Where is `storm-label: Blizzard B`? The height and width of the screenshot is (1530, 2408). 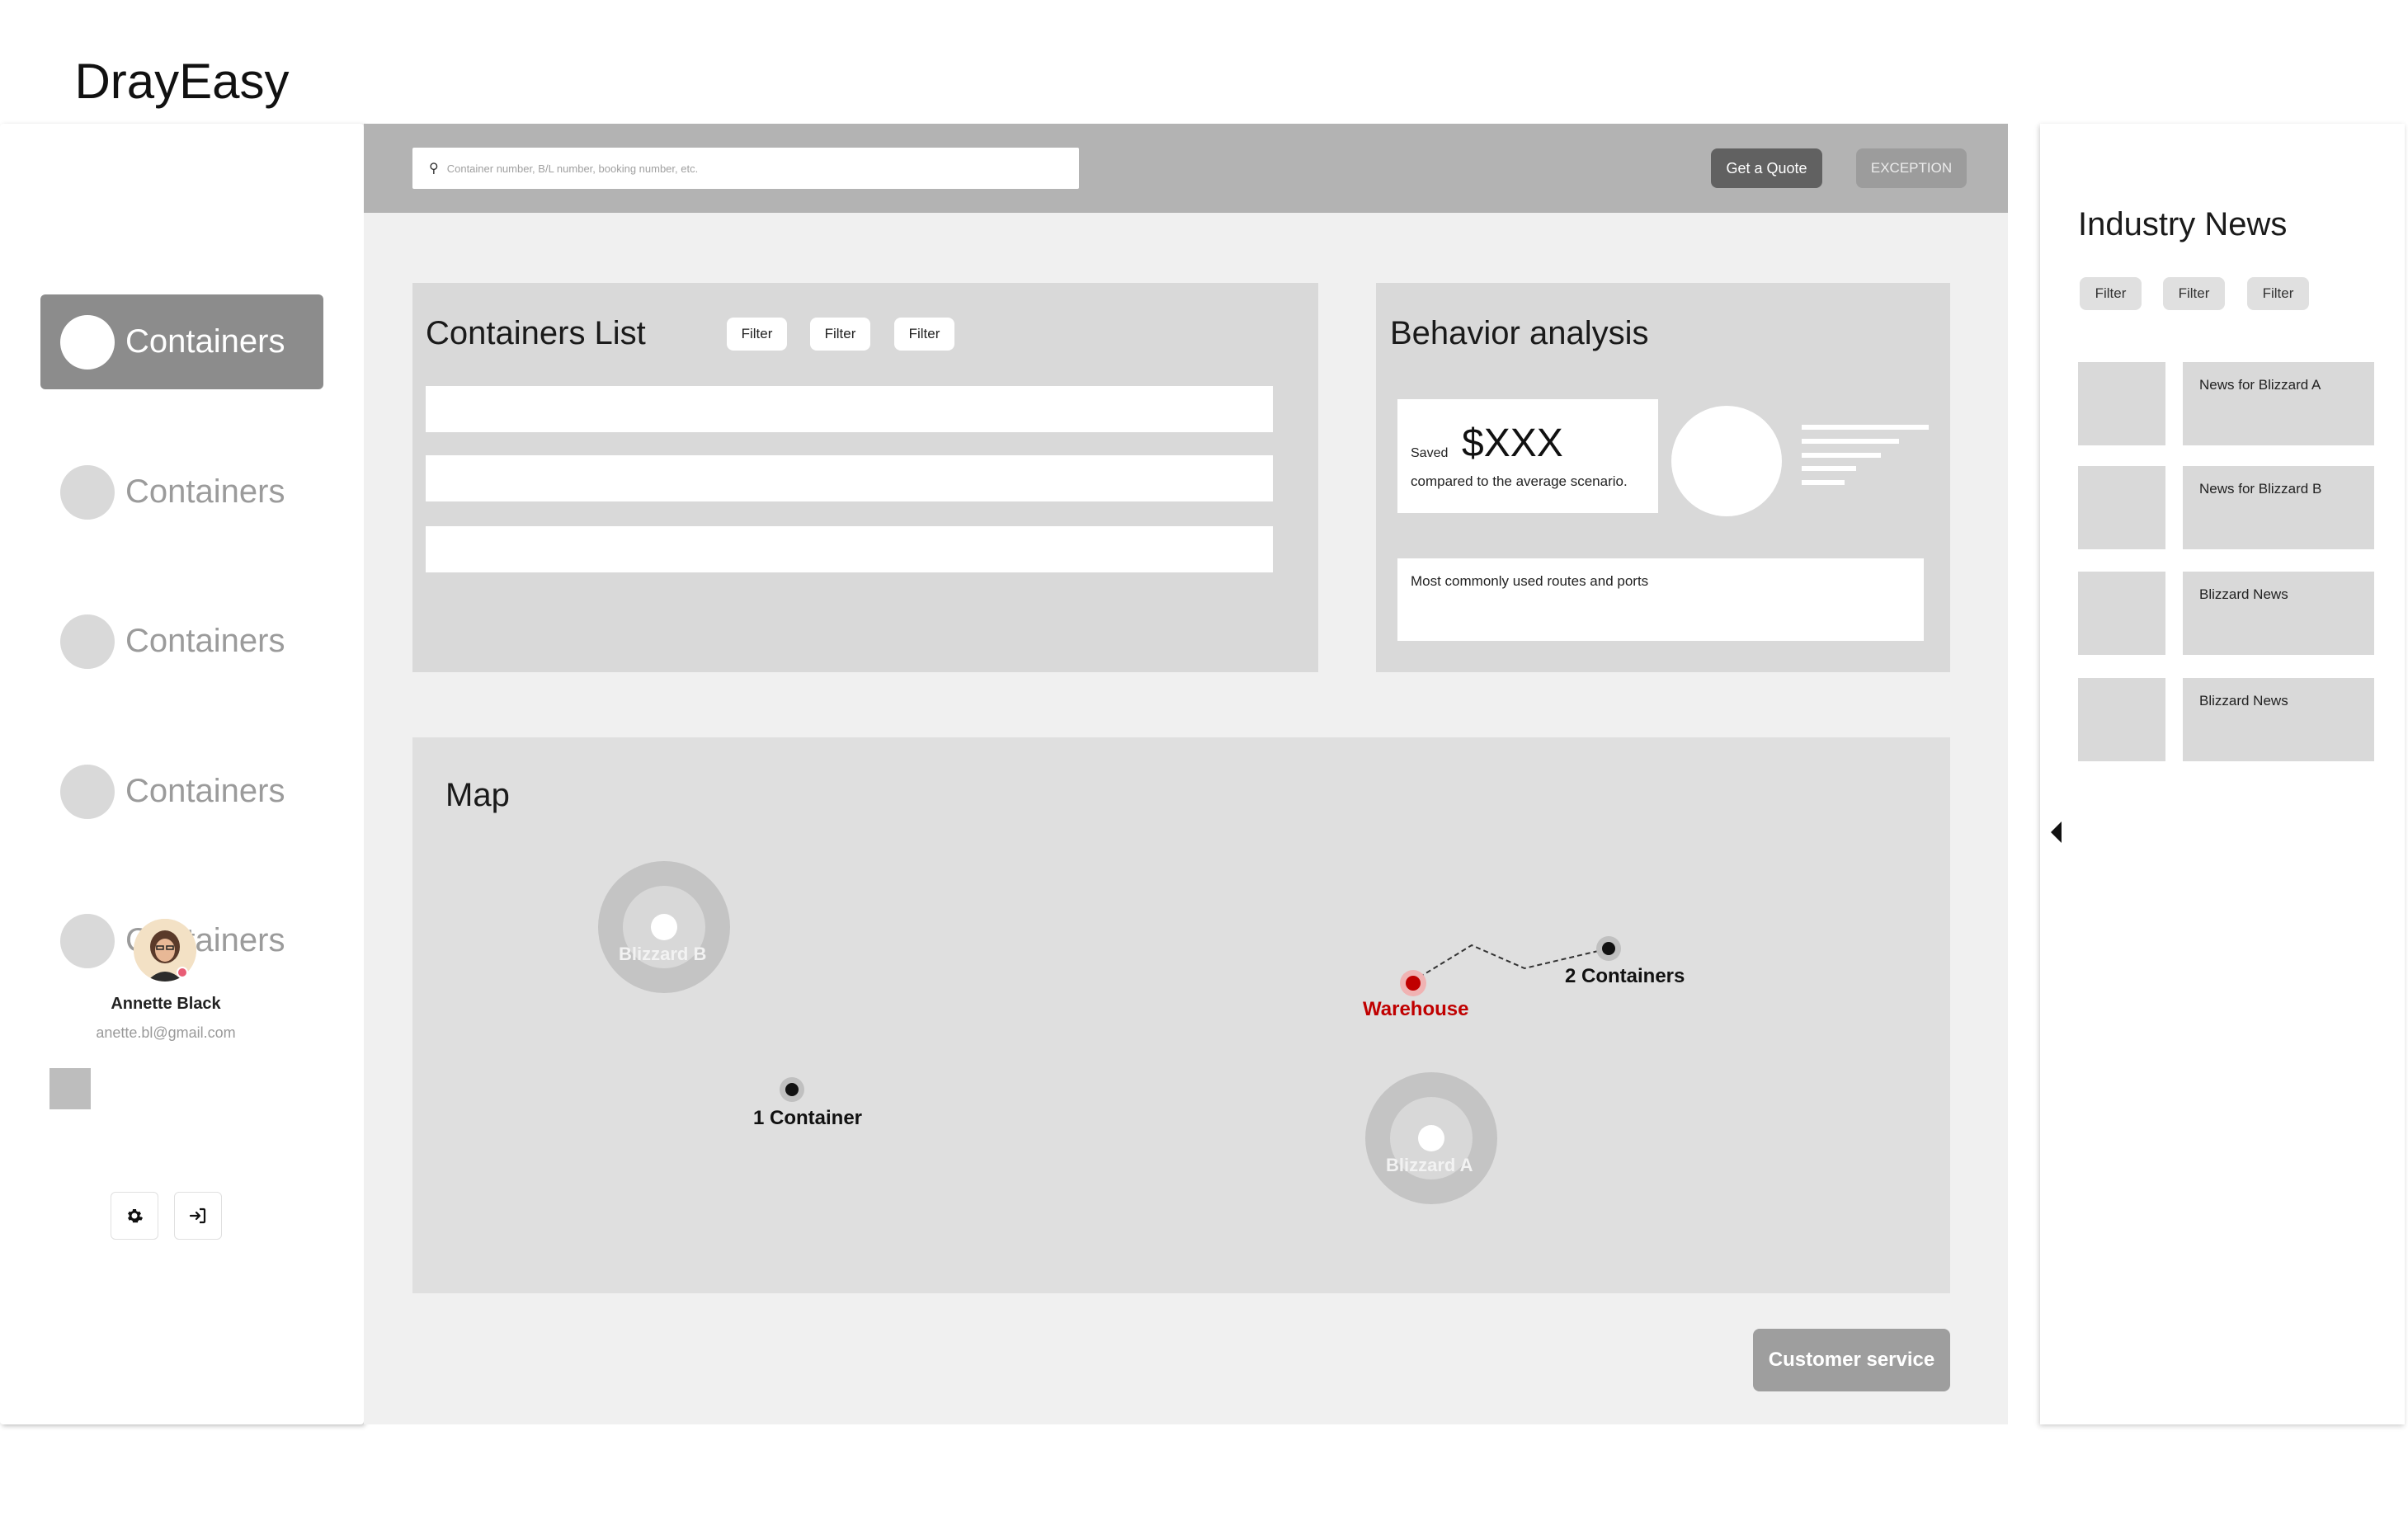 storm-label: Blizzard B is located at coordinates (663, 954).